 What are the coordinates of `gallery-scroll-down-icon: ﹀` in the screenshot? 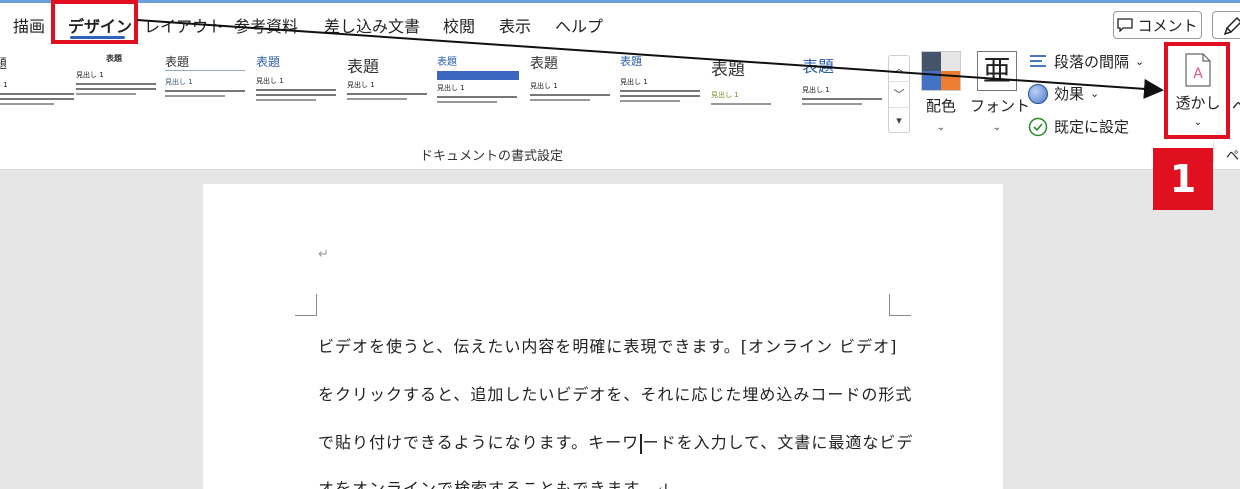 It's located at (899, 95).